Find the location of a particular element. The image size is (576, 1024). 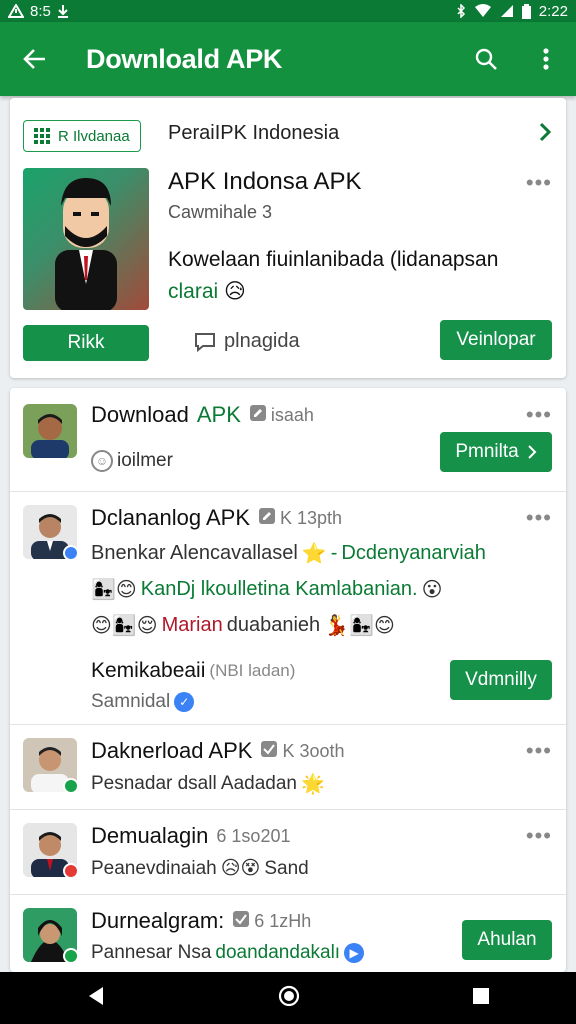

item-title-text: Dclananlog APK is located at coordinates (170, 517).